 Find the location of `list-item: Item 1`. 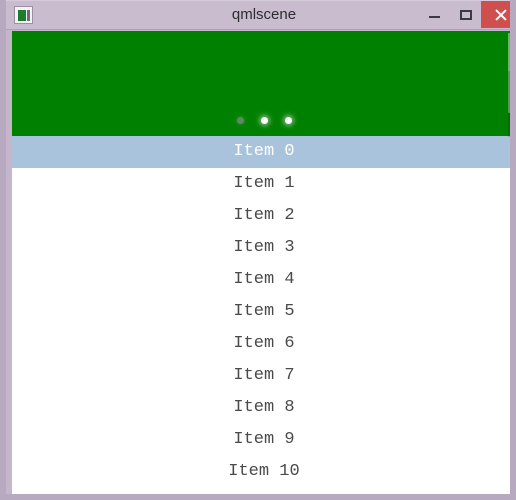

list-item: Item 1 is located at coordinates (261, 184).